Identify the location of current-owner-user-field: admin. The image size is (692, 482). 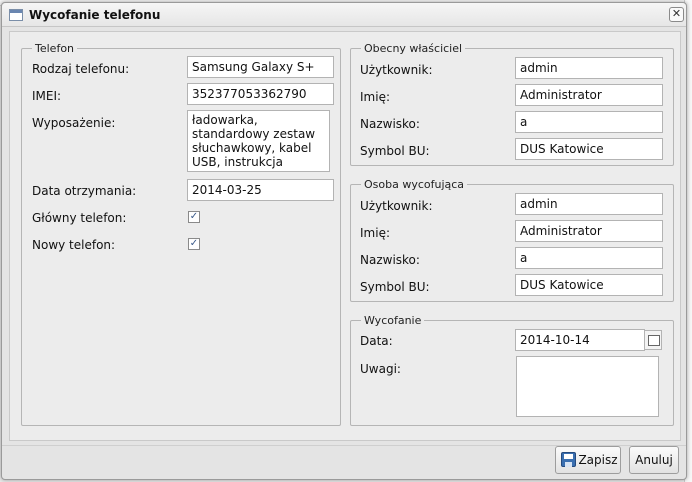
(589, 68).